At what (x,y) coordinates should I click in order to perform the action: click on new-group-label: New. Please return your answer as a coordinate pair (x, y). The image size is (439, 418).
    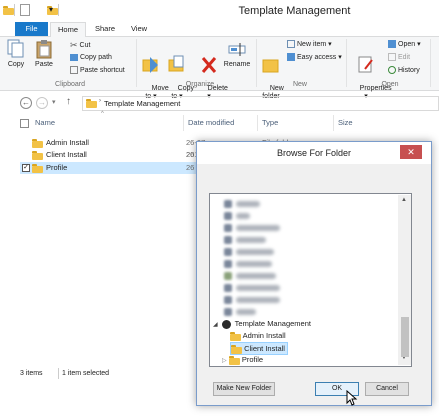
    Looking at the image, I should click on (299, 84).